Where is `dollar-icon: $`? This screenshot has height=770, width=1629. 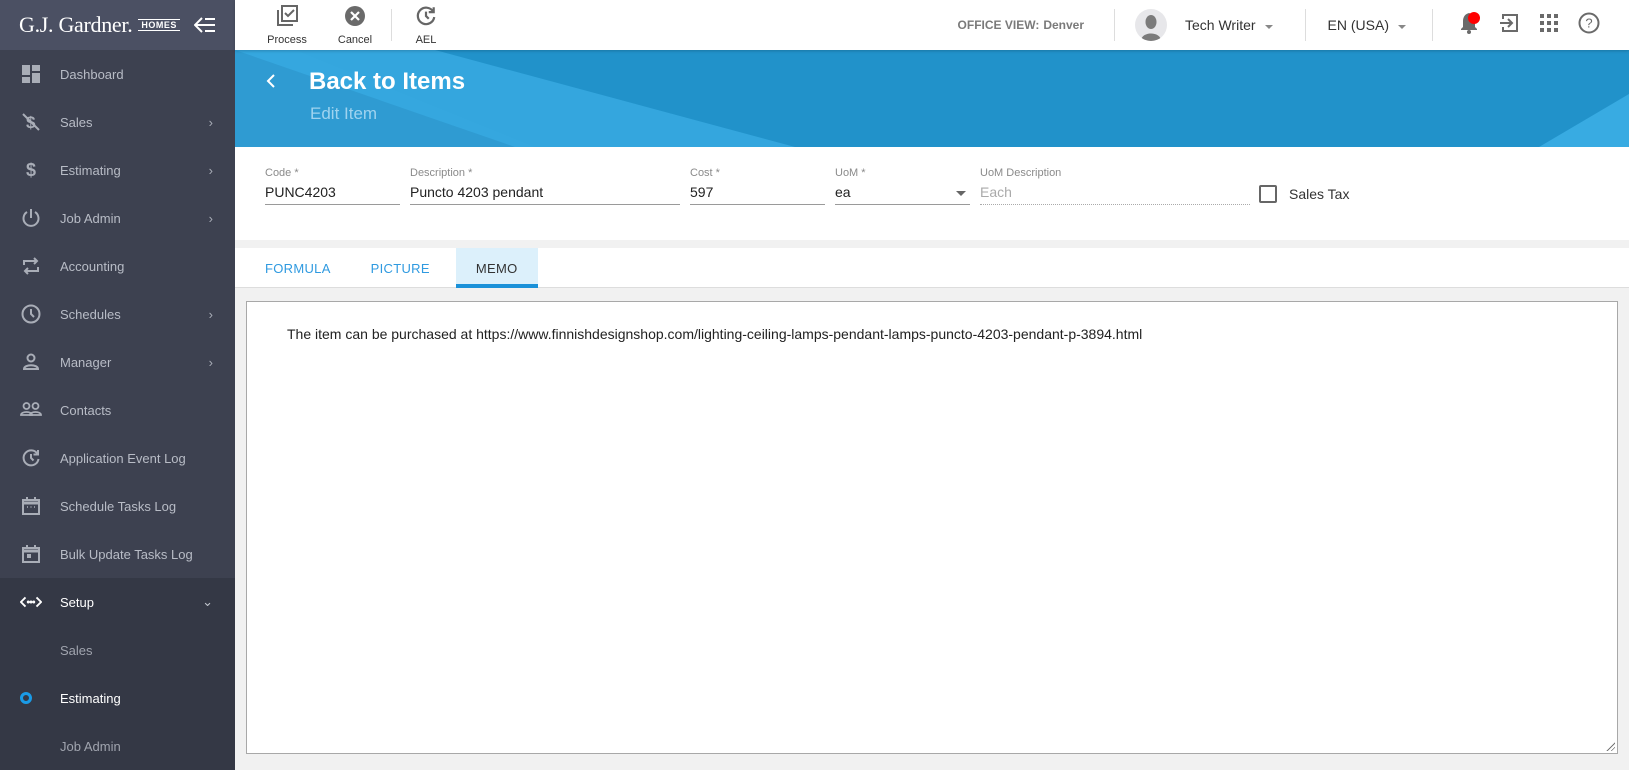
dollar-icon: $ is located at coordinates (31, 170).